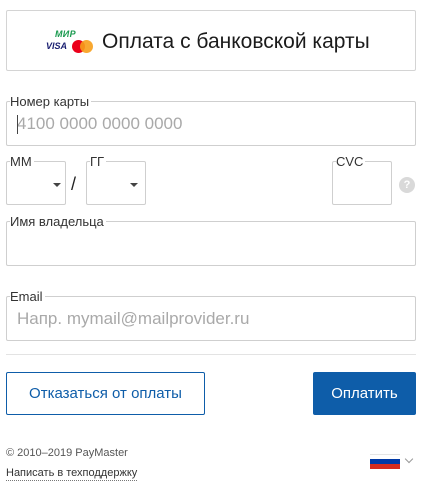 The height and width of the screenshot is (495, 439). Describe the element at coordinates (65, 34) in the screenshot. I see `mir-logo: МИР` at that location.